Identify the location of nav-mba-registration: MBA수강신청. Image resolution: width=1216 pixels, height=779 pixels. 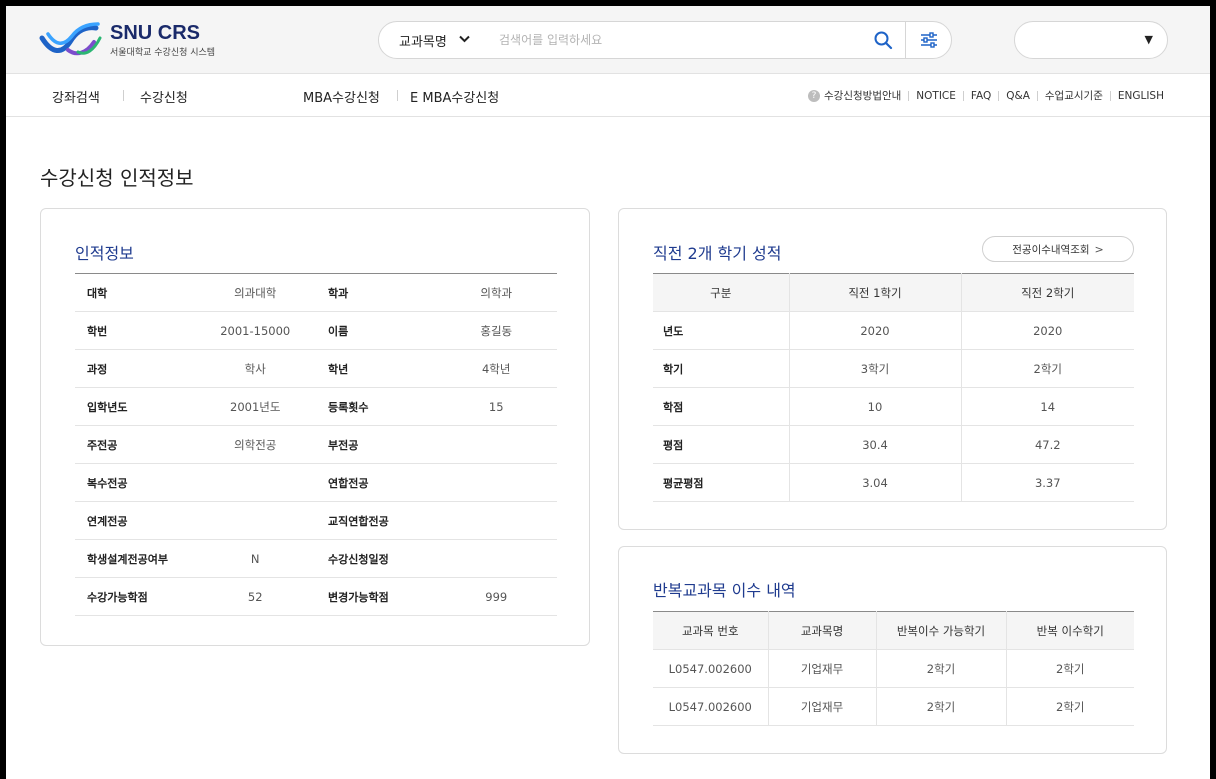
(341, 96).